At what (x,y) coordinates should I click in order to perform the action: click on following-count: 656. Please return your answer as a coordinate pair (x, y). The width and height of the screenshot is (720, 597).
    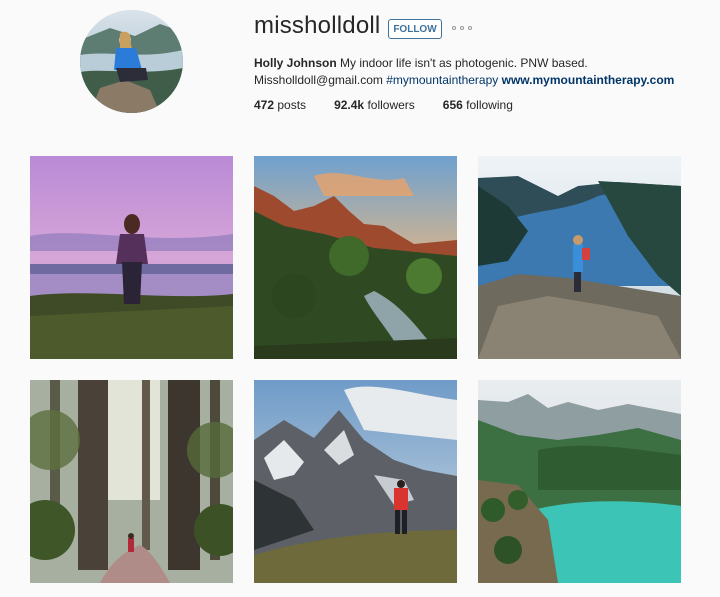
    Looking at the image, I should click on (452, 105).